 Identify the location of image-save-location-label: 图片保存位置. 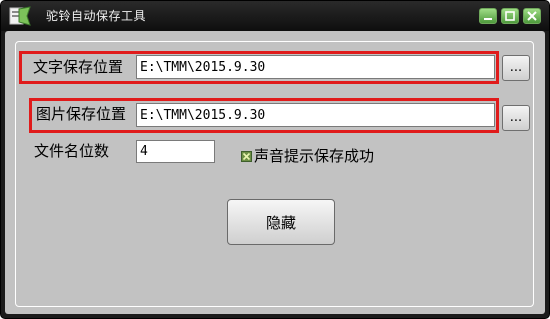
(81, 114).